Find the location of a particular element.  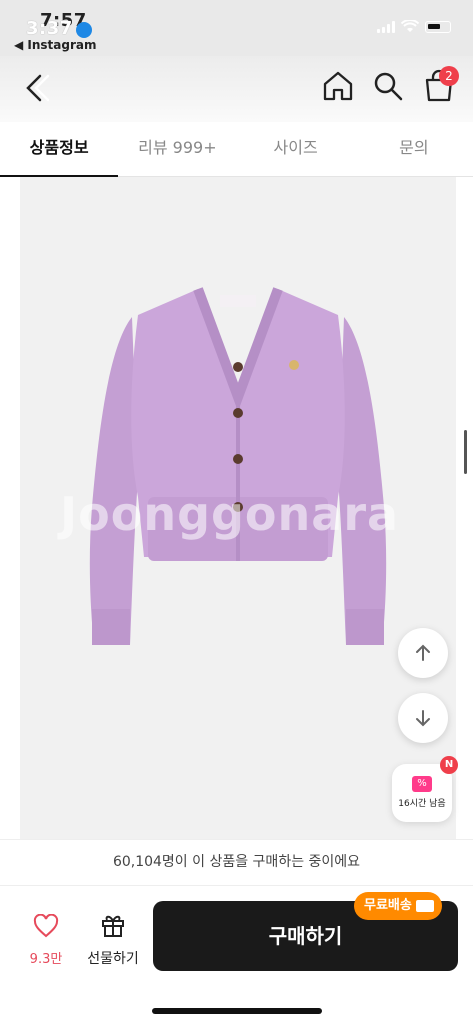

truck-icon is located at coordinates (424, 906).